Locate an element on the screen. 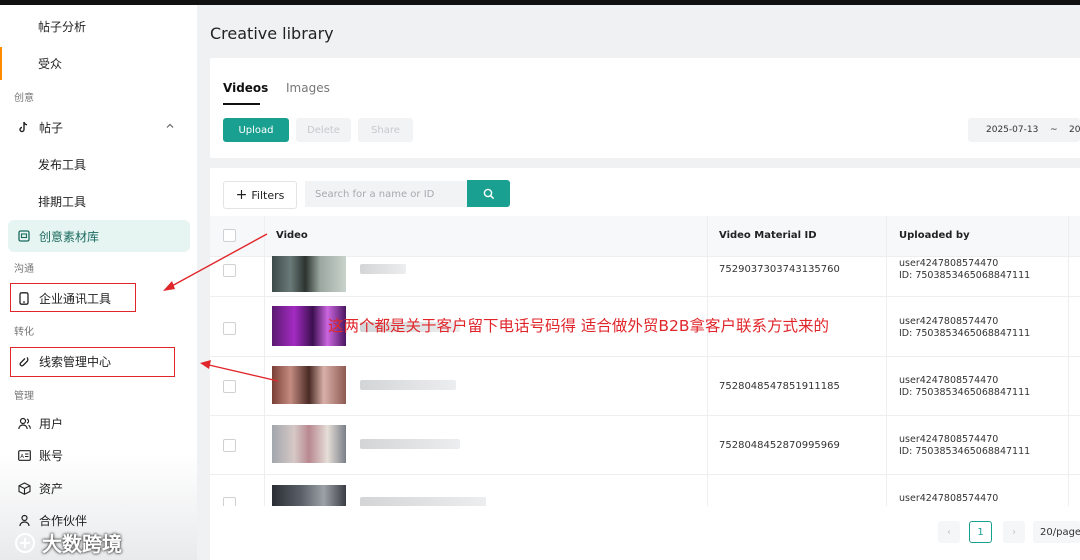 This screenshot has height=560, width=1080. watermark-text: 大数跨境 is located at coordinates (82, 544).